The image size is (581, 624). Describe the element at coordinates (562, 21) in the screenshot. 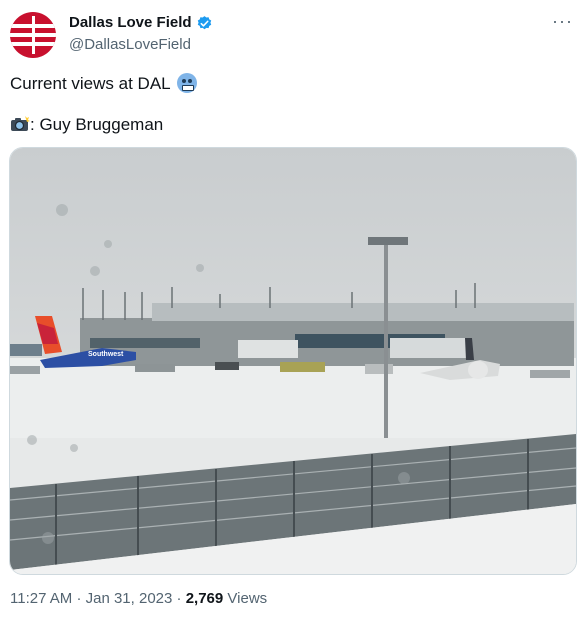

I see `more-options-icon: ···` at that location.